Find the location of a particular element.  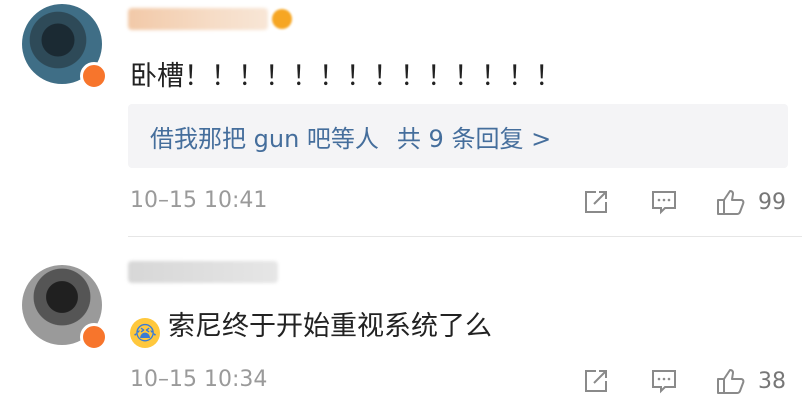

like-count: 38 is located at coordinates (772, 381).